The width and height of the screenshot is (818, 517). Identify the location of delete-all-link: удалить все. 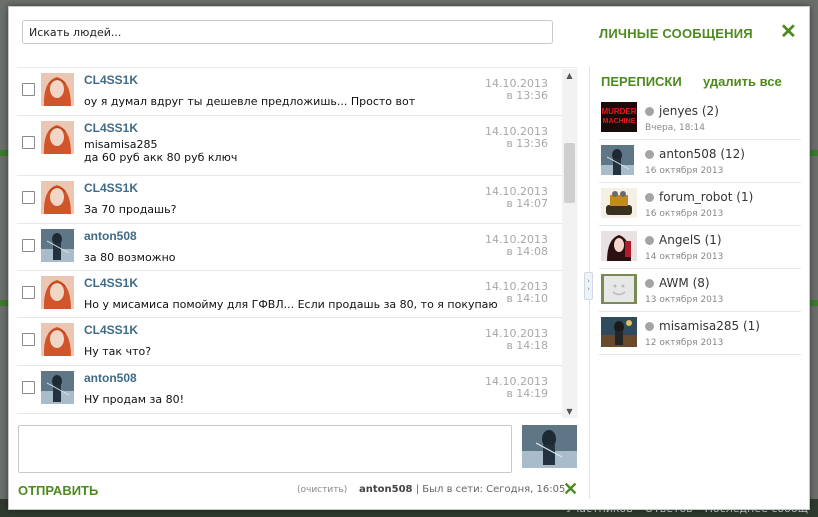
(742, 81).